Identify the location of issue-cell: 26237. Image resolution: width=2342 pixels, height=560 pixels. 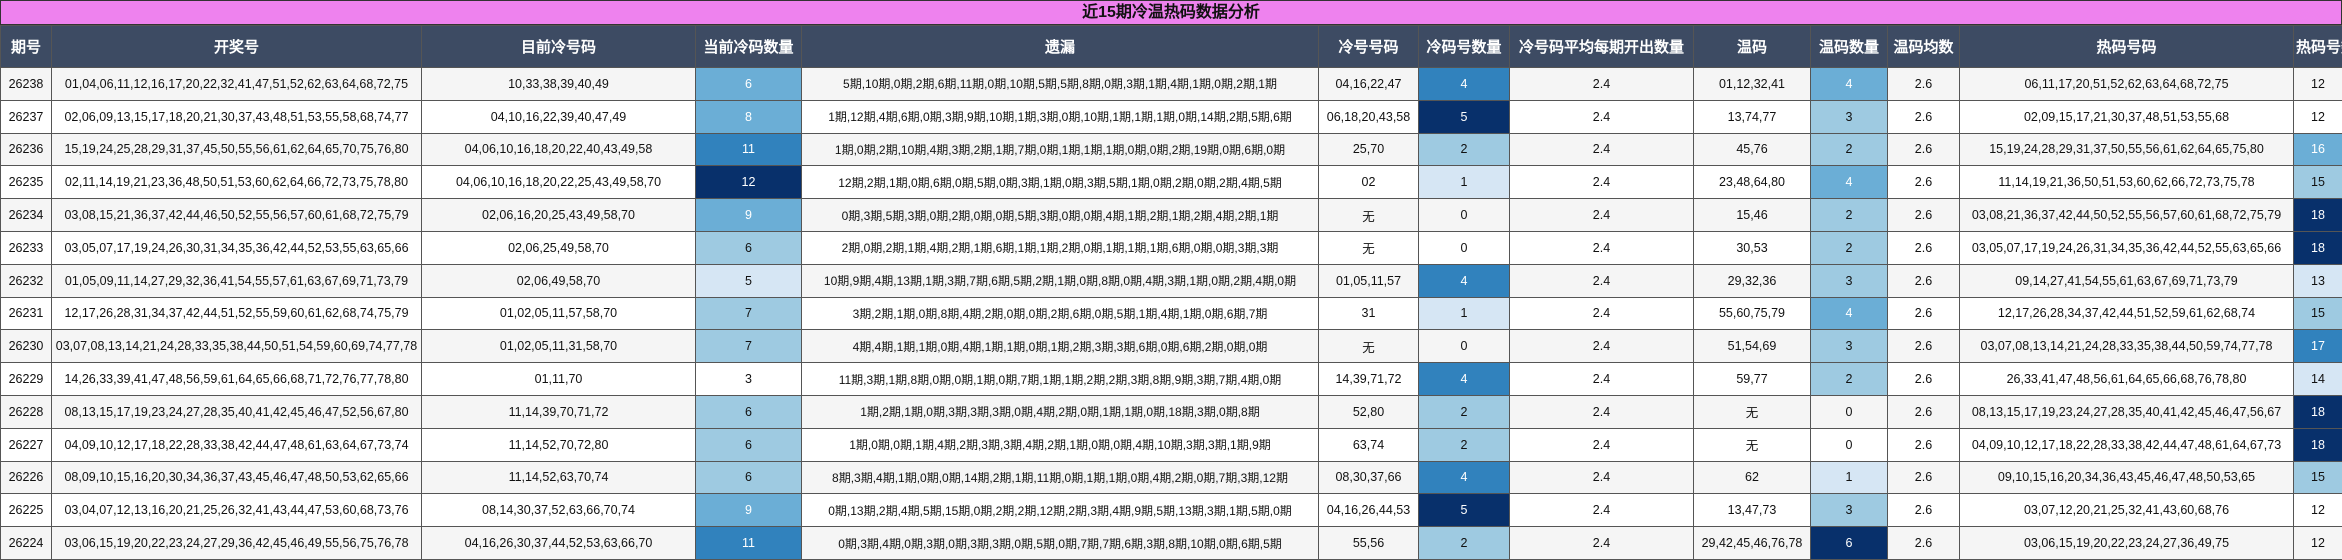
(26, 116).